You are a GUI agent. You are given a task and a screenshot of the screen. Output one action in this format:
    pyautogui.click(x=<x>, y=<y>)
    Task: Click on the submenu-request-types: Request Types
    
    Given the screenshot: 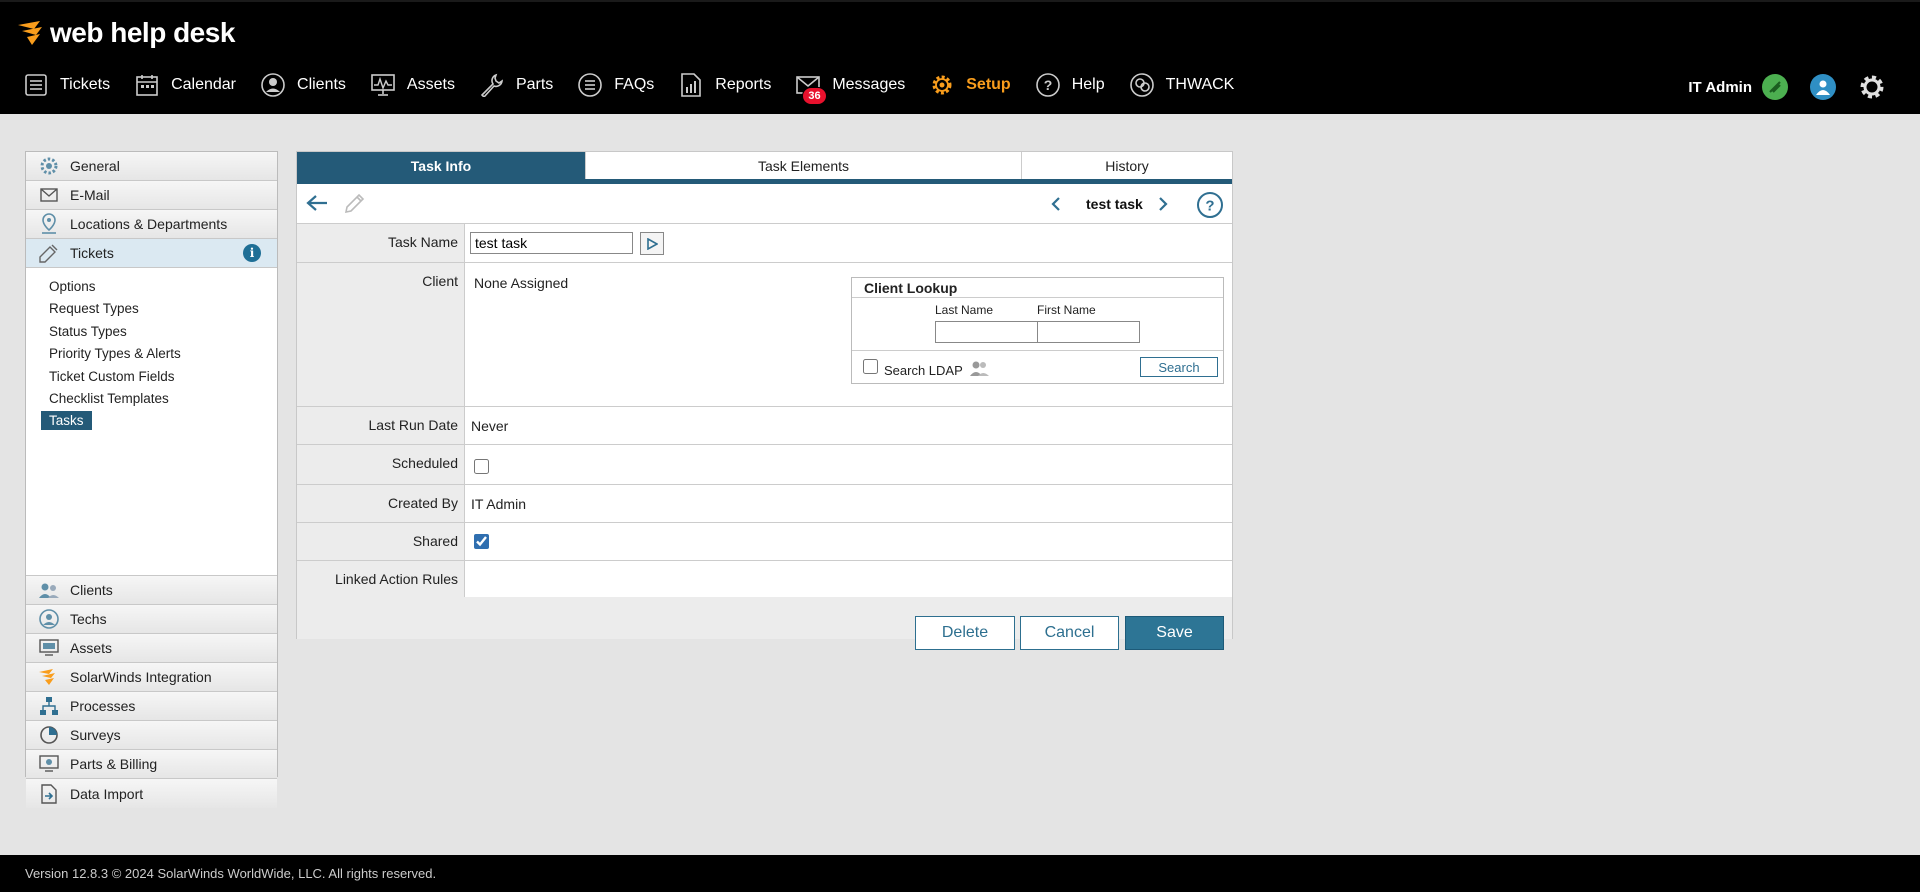 What is the action you would take?
    pyautogui.click(x=151, y=309)
    